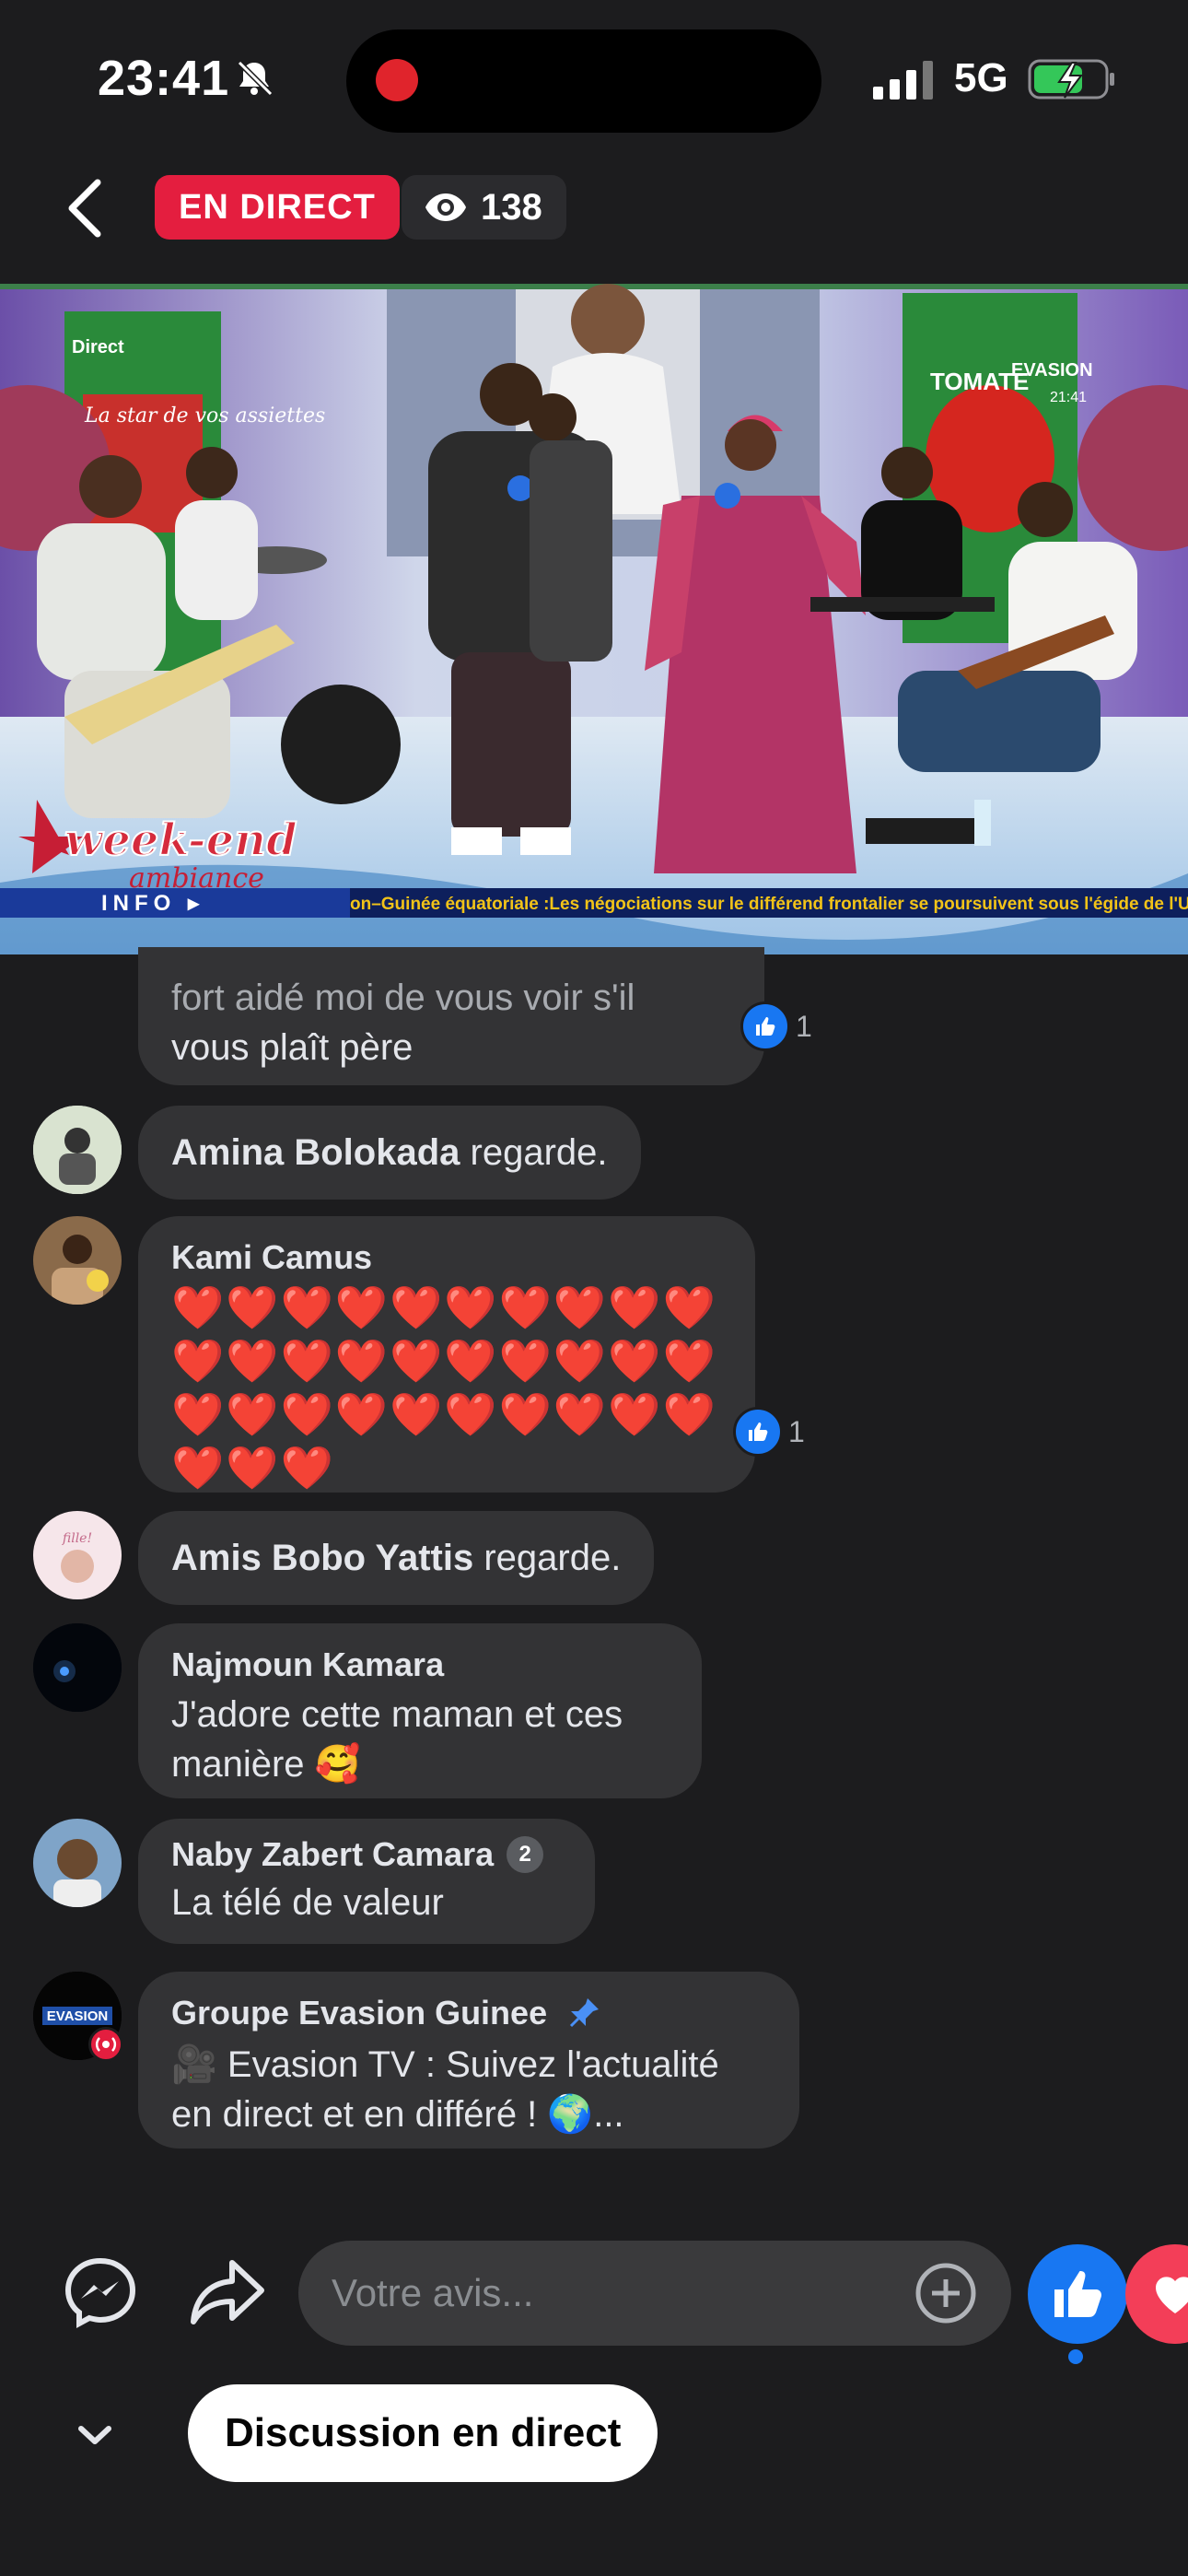  I want to click on add-icon, so click(946, 2293).